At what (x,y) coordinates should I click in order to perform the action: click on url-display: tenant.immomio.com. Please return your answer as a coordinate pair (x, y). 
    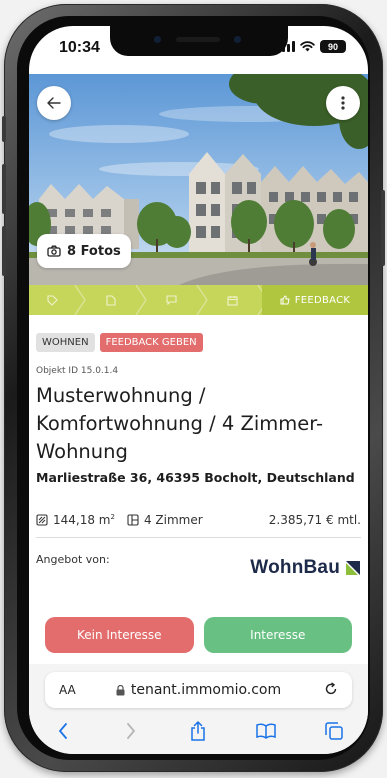
    Looking at the image, I should click on (198, 690).